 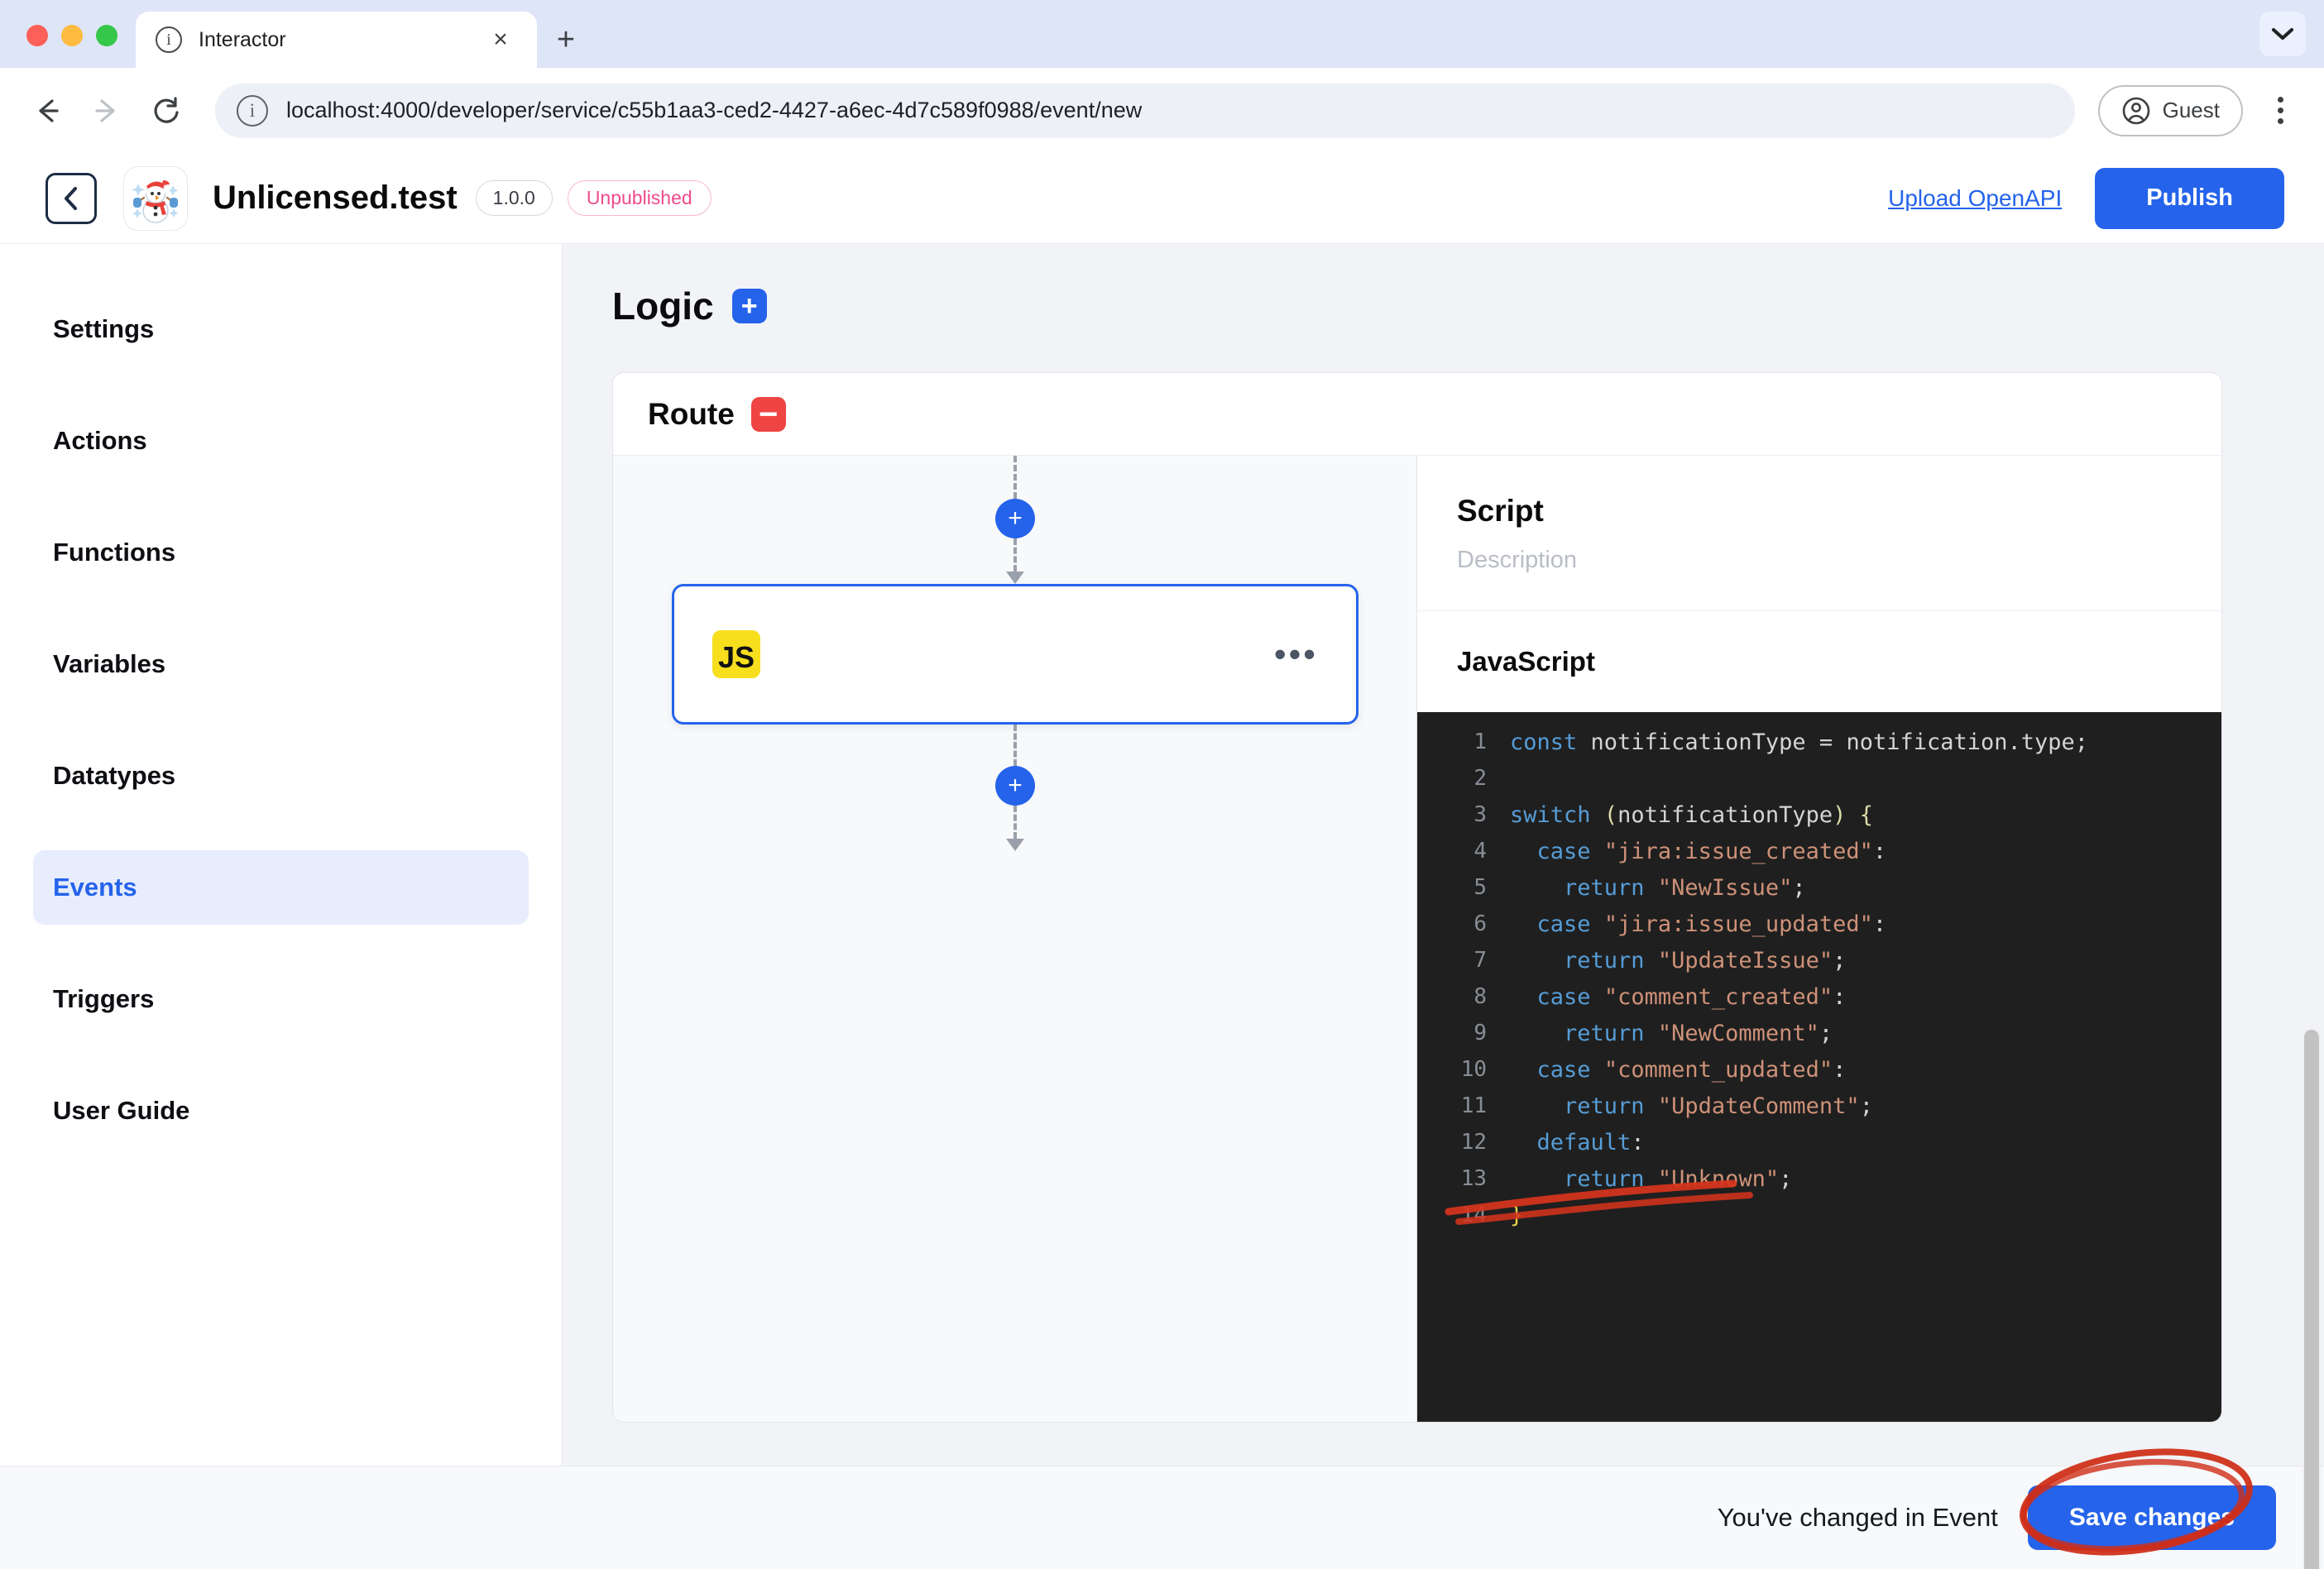 What do you see at coordinates (281, 664) in the screenshot?
I see `sidebar-item-variables: Variables` at bounding box center [281, 664].